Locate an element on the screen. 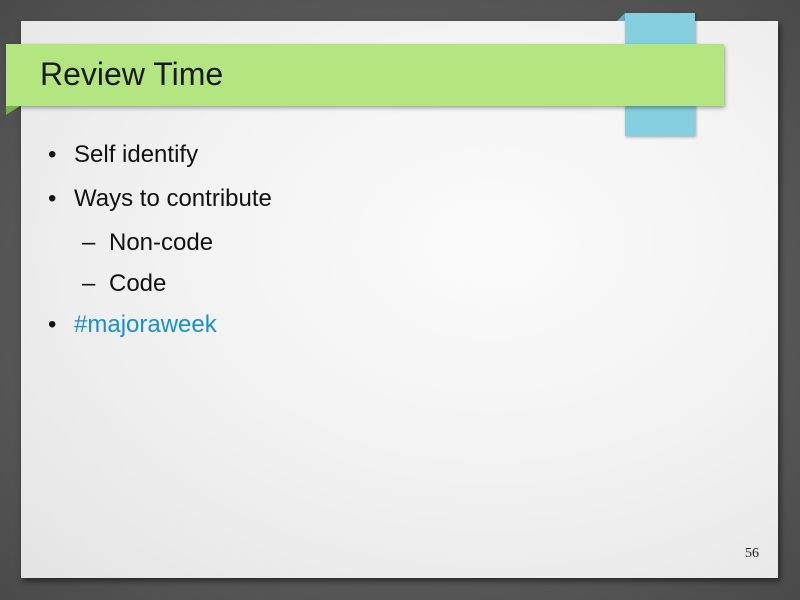  sub-bullet-text: Code is located at coordinates (138, 283).